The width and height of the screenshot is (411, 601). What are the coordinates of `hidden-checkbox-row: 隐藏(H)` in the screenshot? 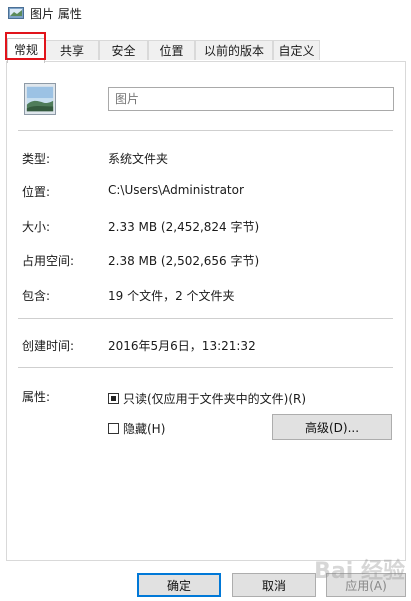 It's located at (136, 428).